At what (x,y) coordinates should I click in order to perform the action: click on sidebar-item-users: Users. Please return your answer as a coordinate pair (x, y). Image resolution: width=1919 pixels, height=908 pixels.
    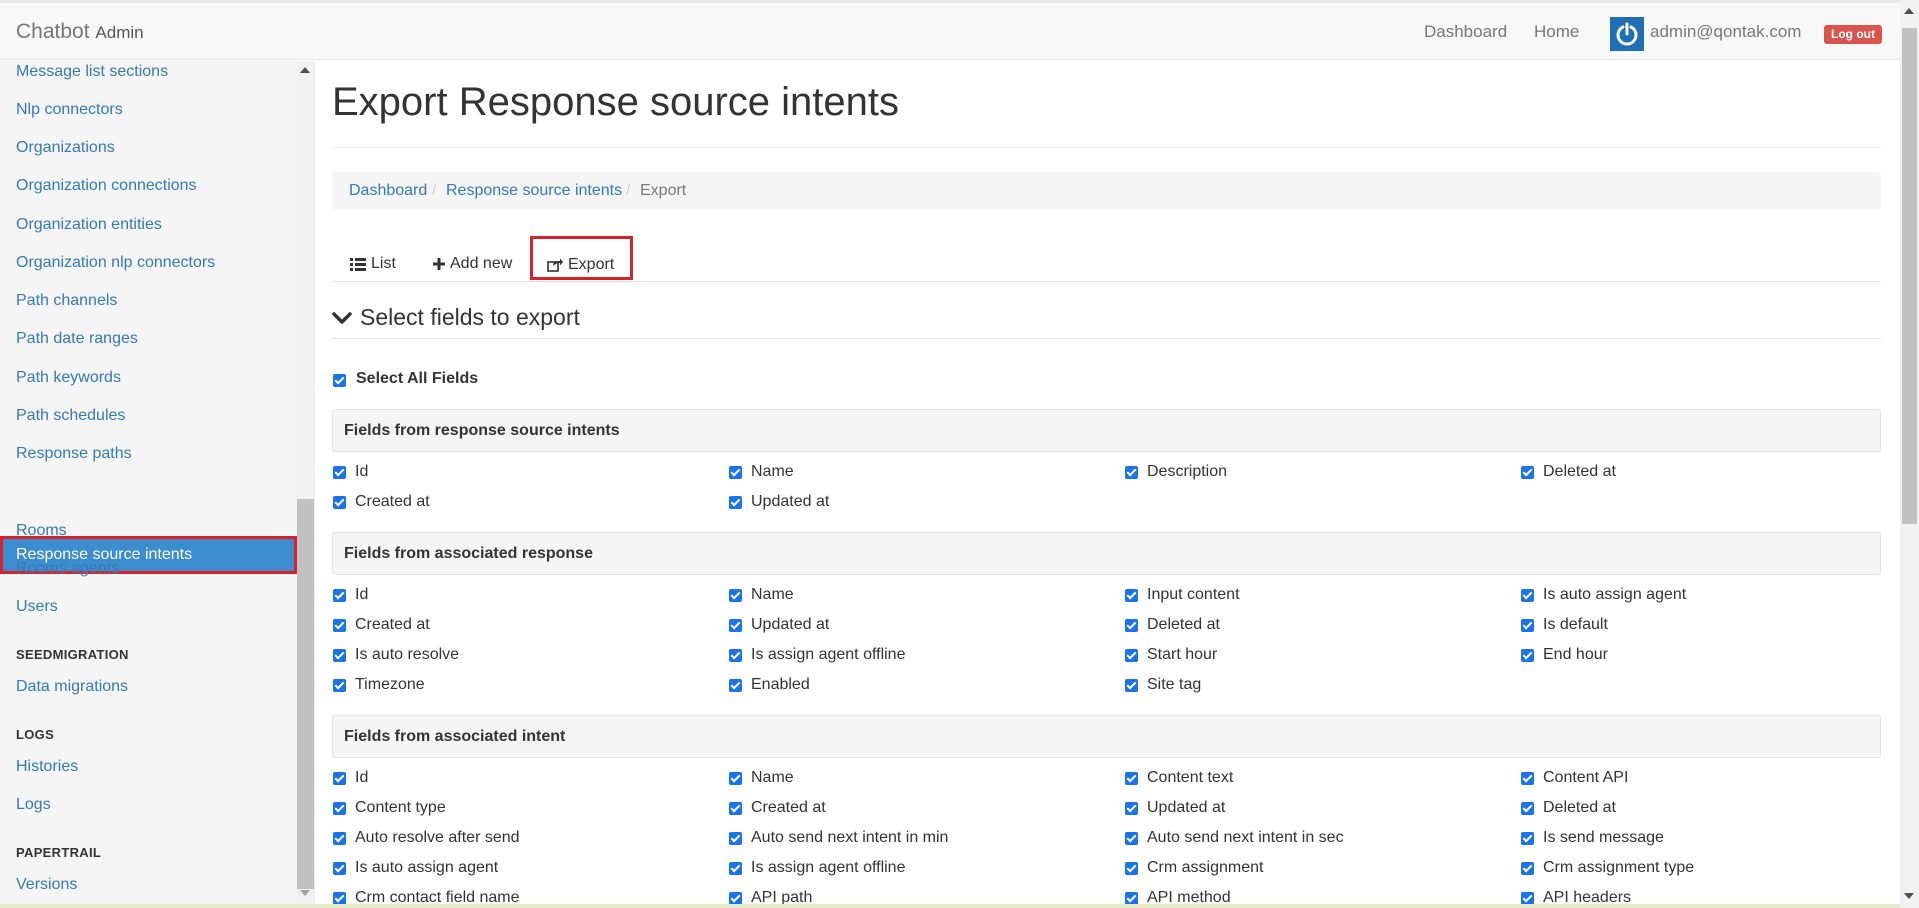
    Looking at the image, I should click on (37, 607).